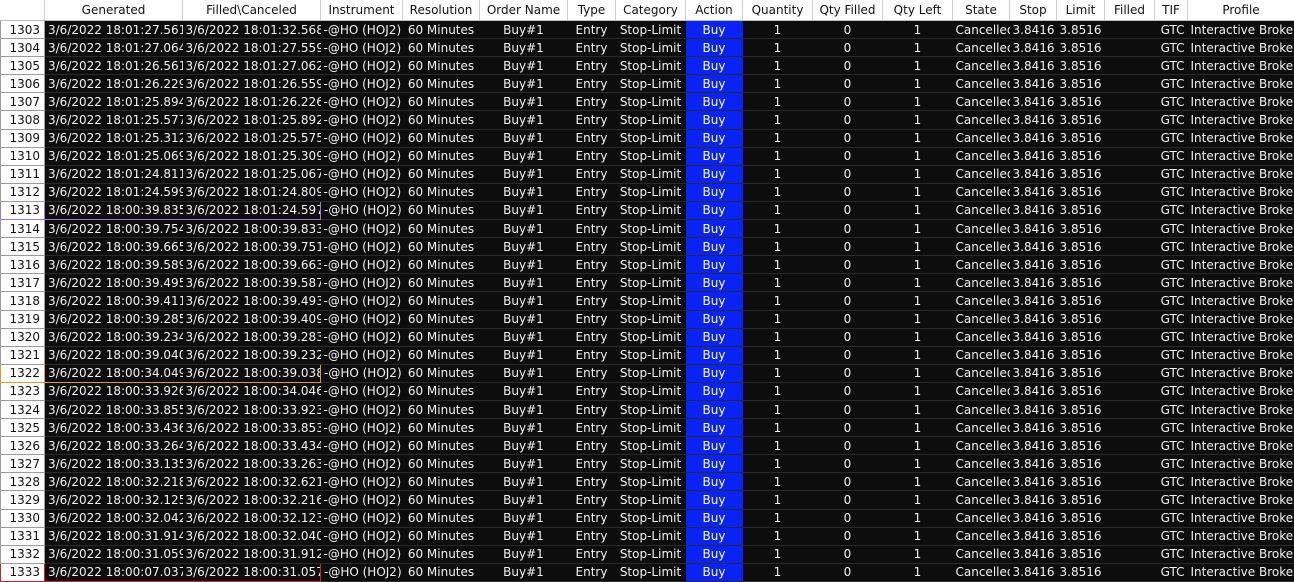  I want to click on row-index: 1314, so click(22, 229).